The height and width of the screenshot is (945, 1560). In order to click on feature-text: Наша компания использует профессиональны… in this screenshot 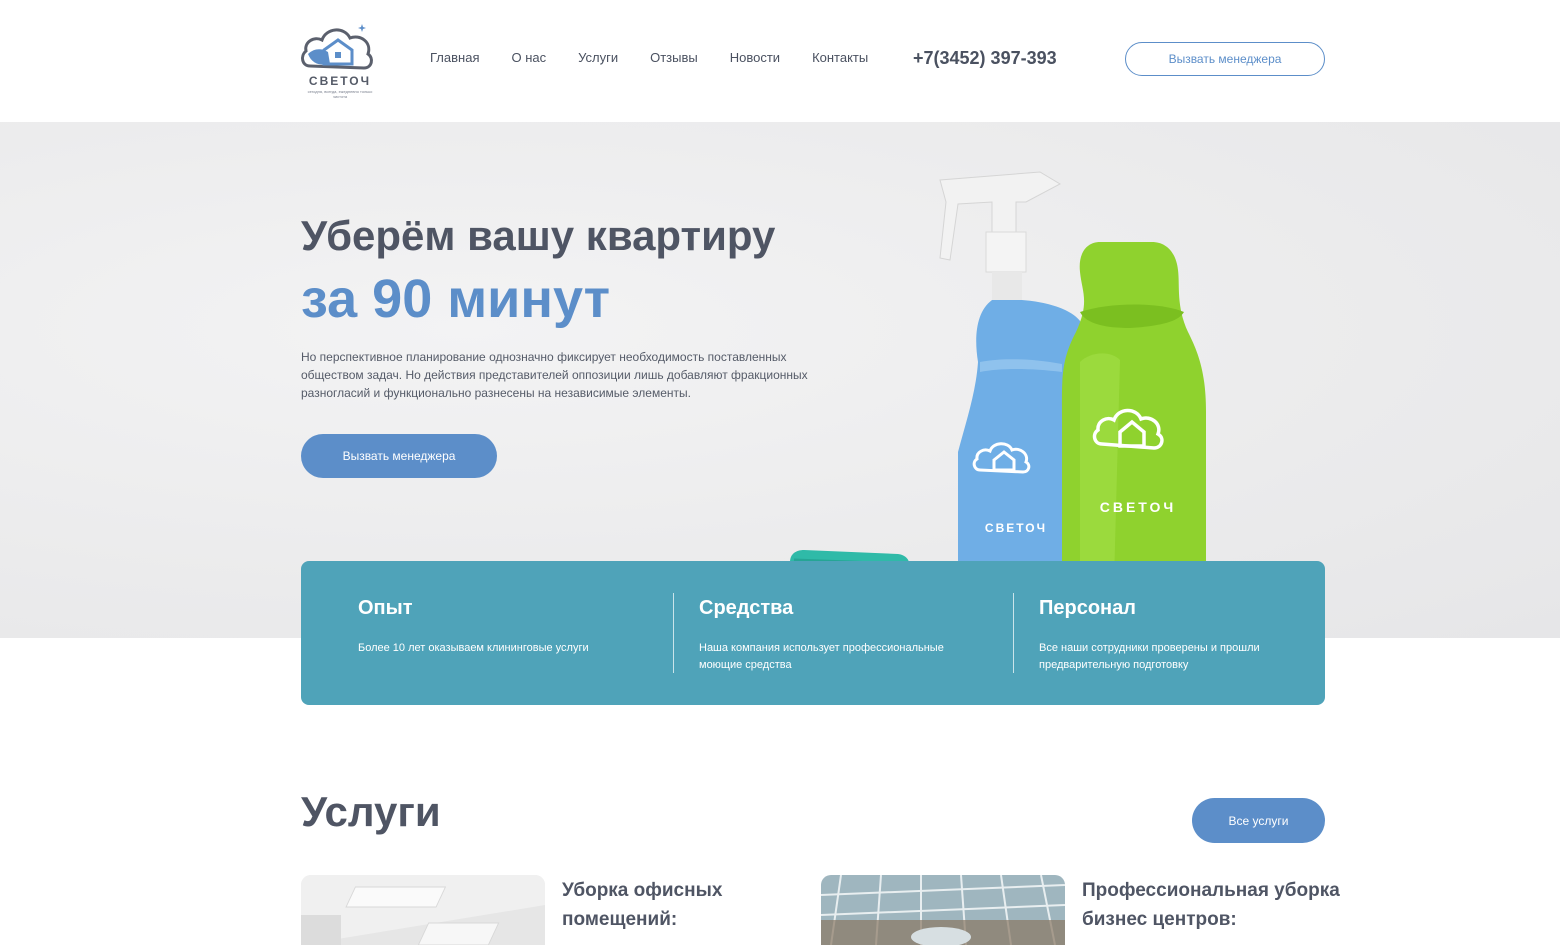, I will do `click(821, 656)`.